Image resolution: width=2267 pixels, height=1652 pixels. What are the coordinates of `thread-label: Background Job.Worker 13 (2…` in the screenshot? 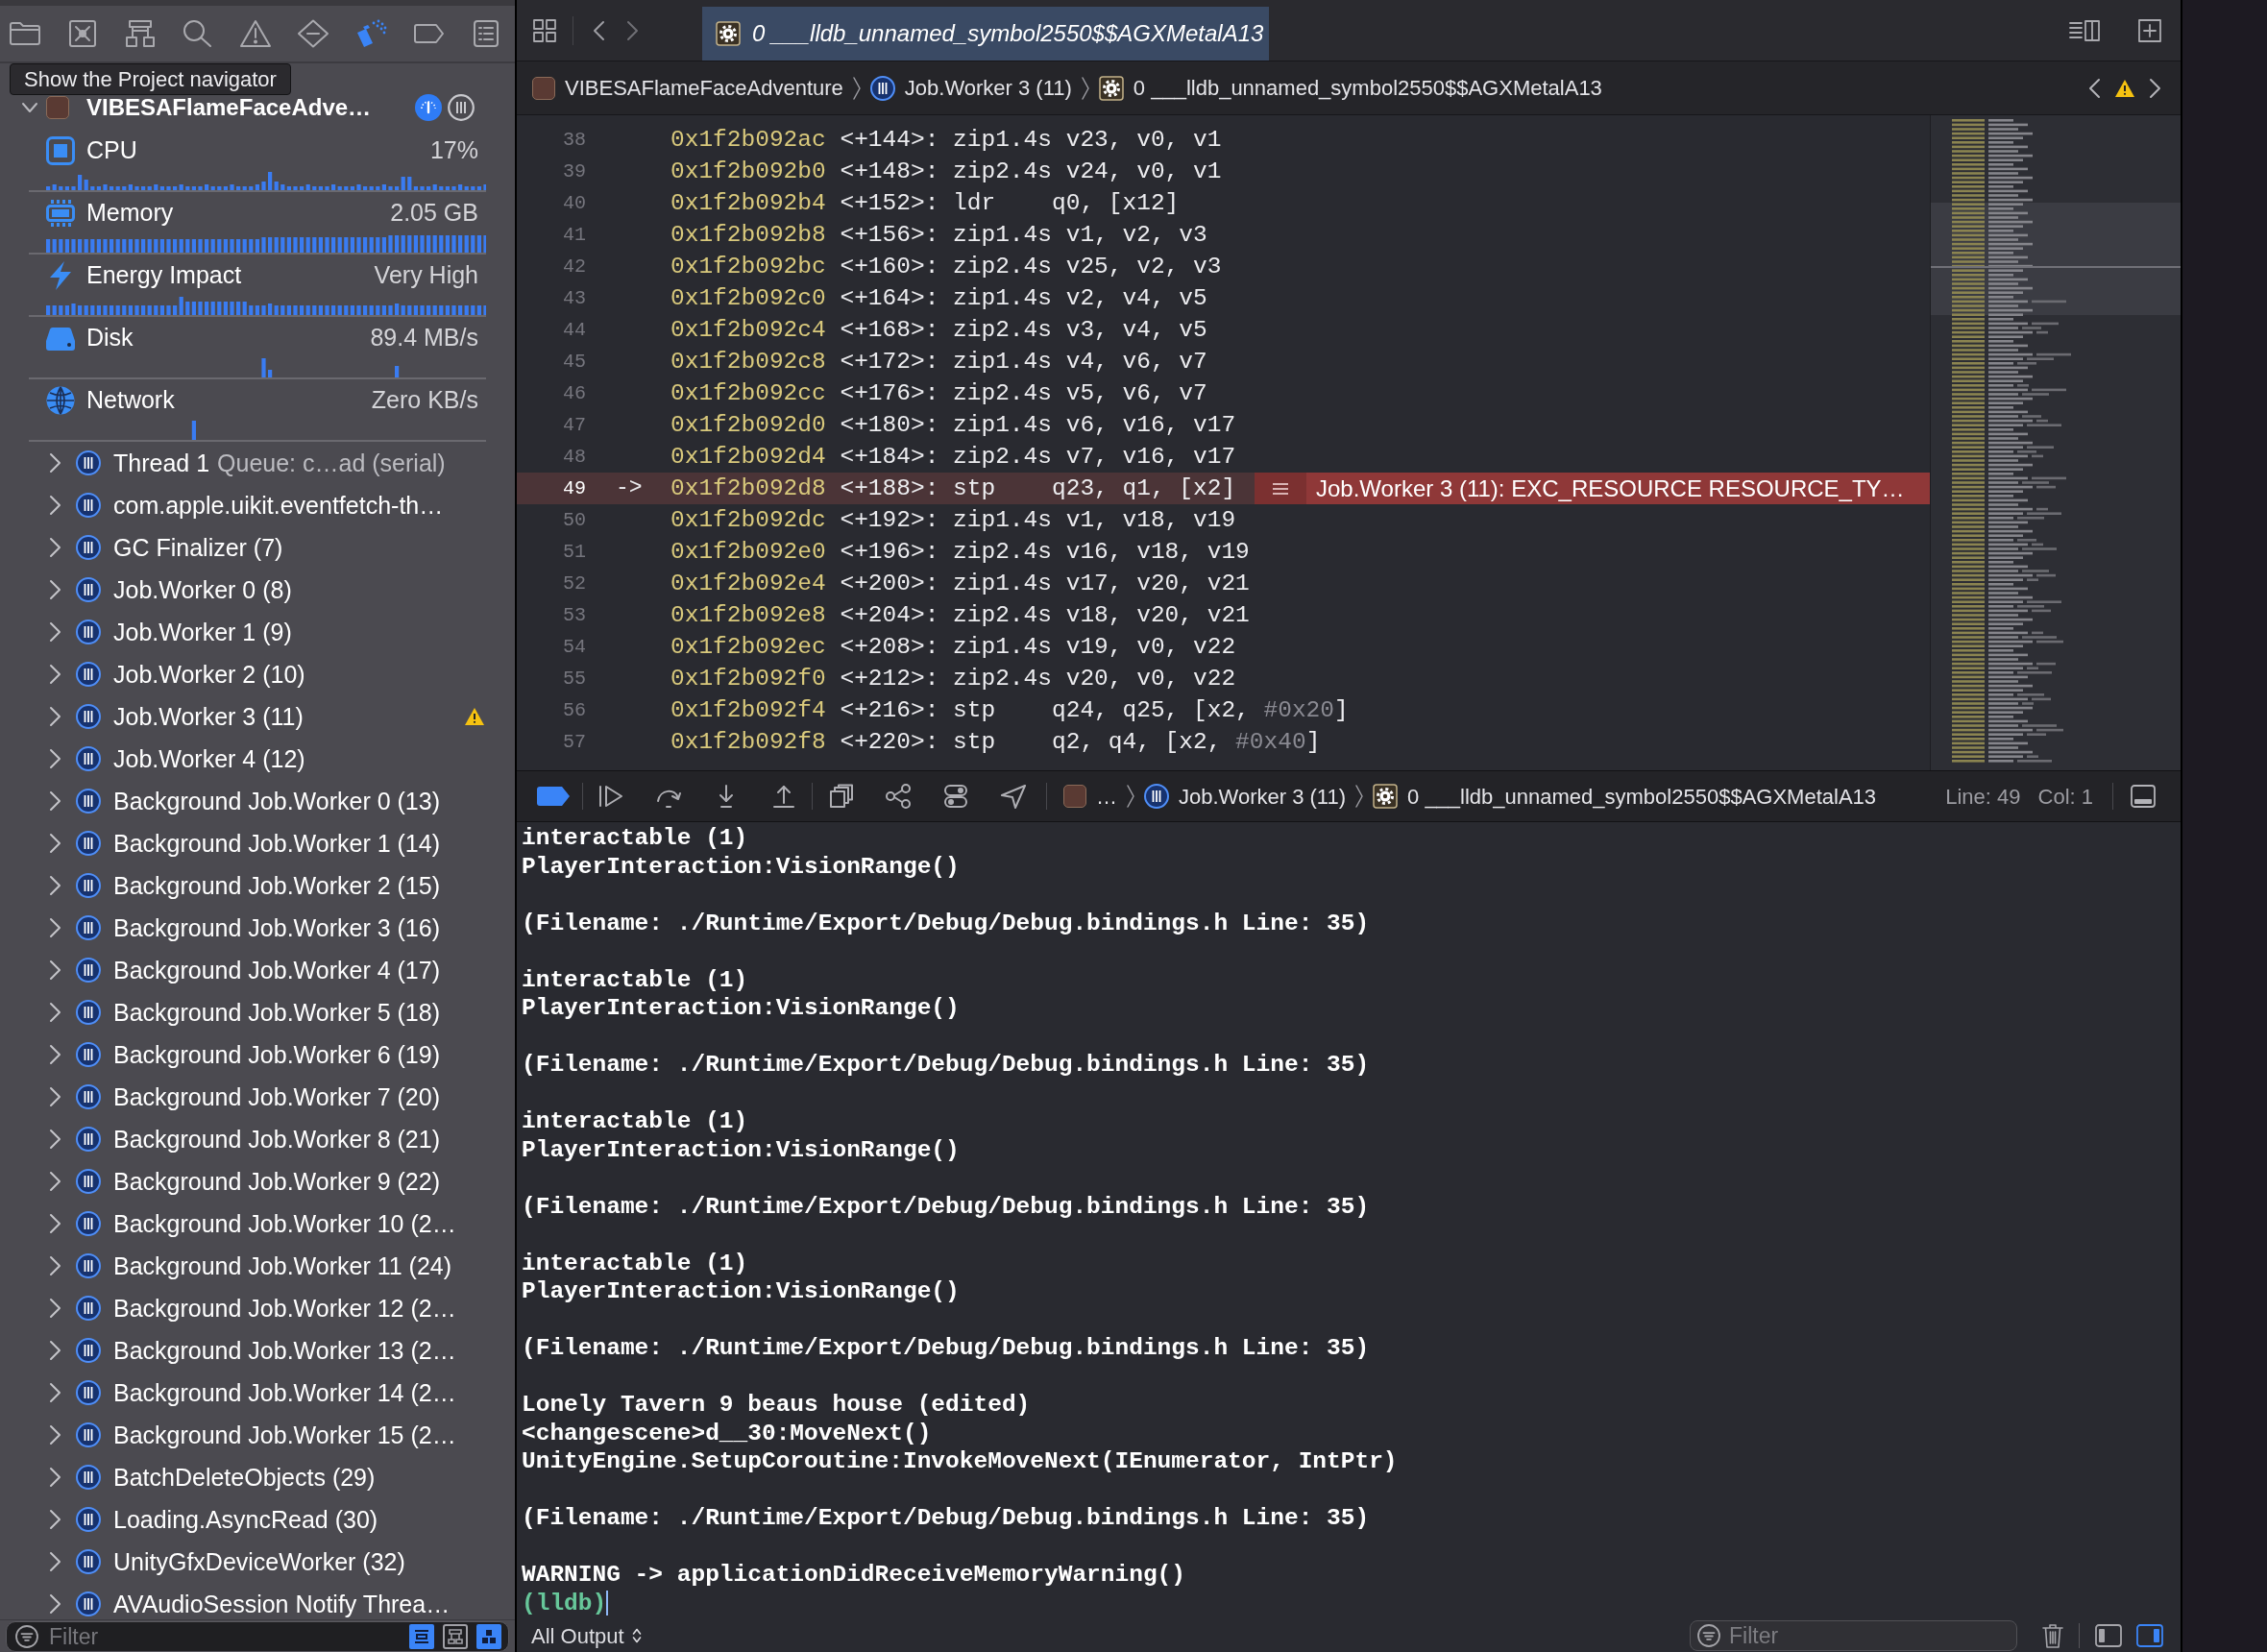 It's located at (284, 1350).